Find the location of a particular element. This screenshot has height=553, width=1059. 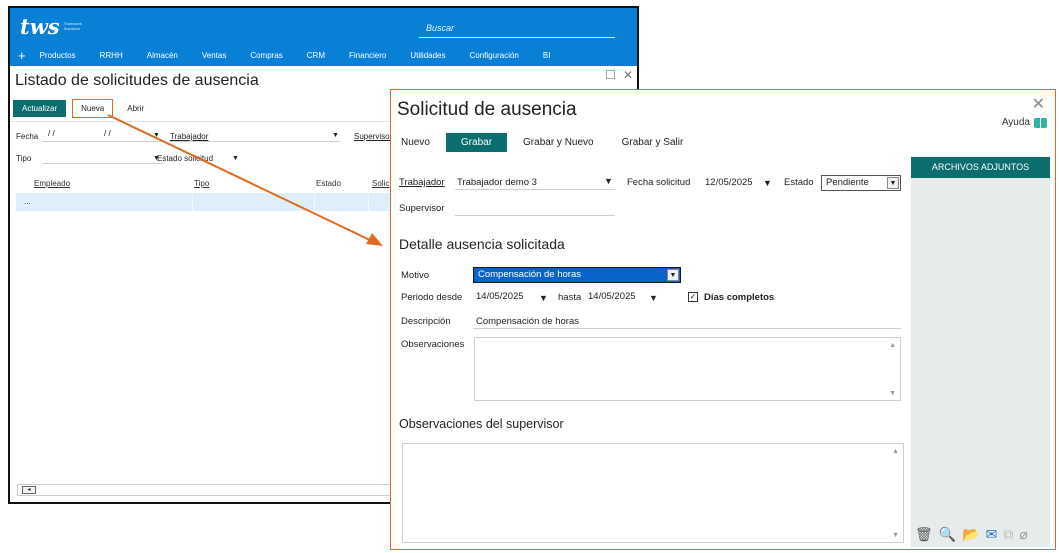

motivo-select: Compensación de horas ▼ is located at coordinates (577, 275).